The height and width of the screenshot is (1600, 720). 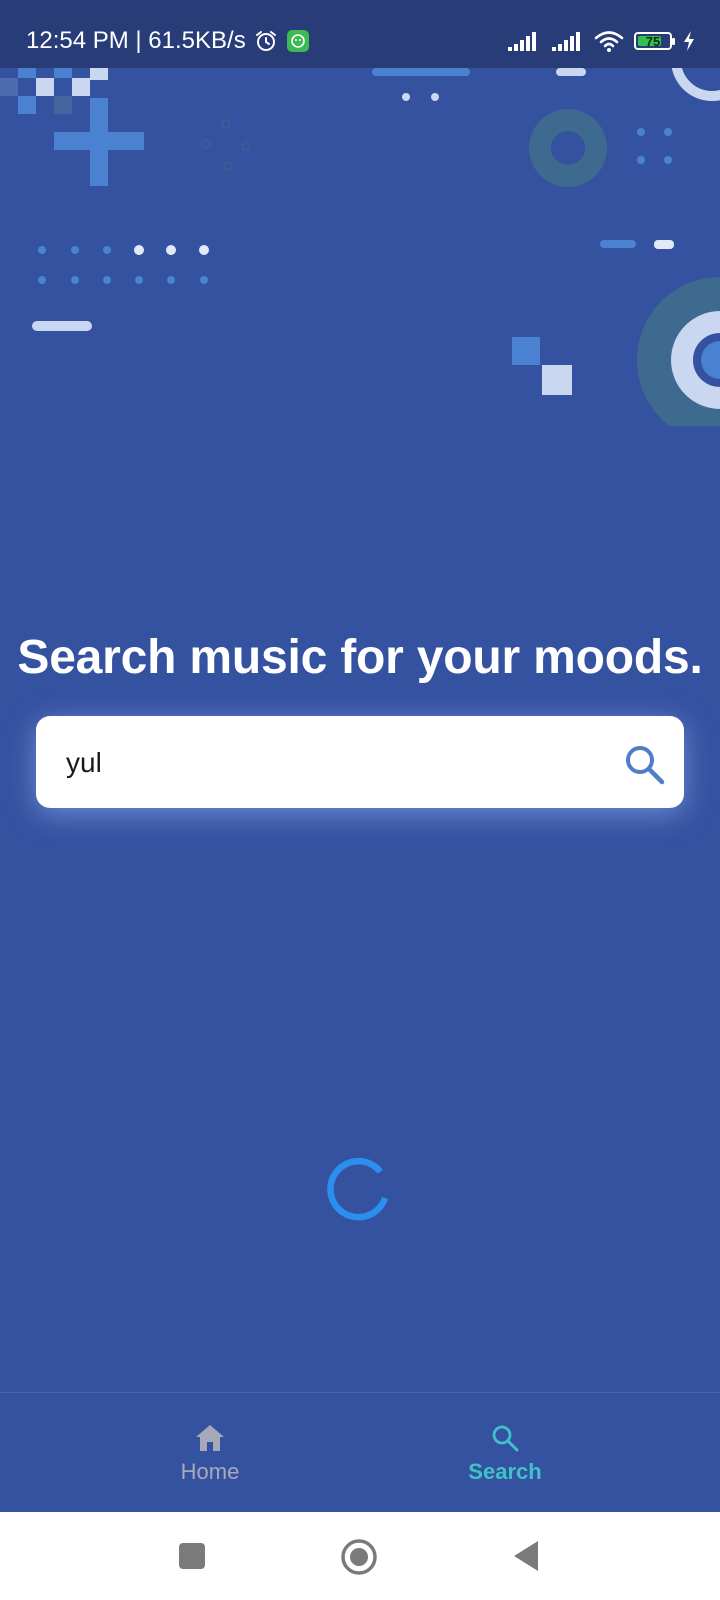 What do you see at coordinates (360, 657) in the screenshot?
I see `page-headline: Search music for your moods.` at bounding box center [360, 657].